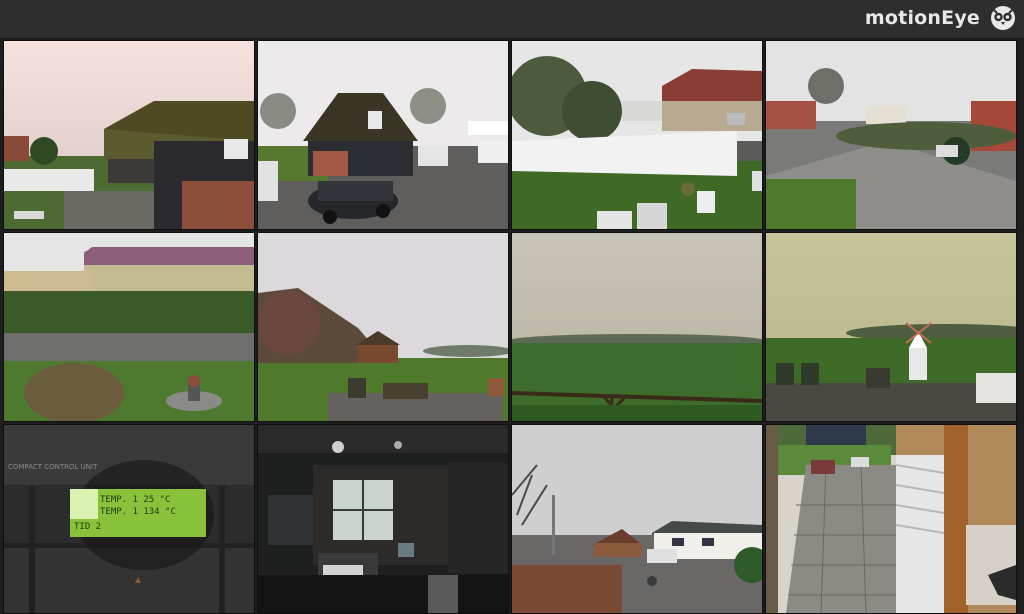 The width and height of the screenshot is (1024, 614). What do you see at coordinates (53, 467) in the screenshot?
I see `lcd-header-text: COMPACT CONTROL UNIT` at bounding box center [53, 467].